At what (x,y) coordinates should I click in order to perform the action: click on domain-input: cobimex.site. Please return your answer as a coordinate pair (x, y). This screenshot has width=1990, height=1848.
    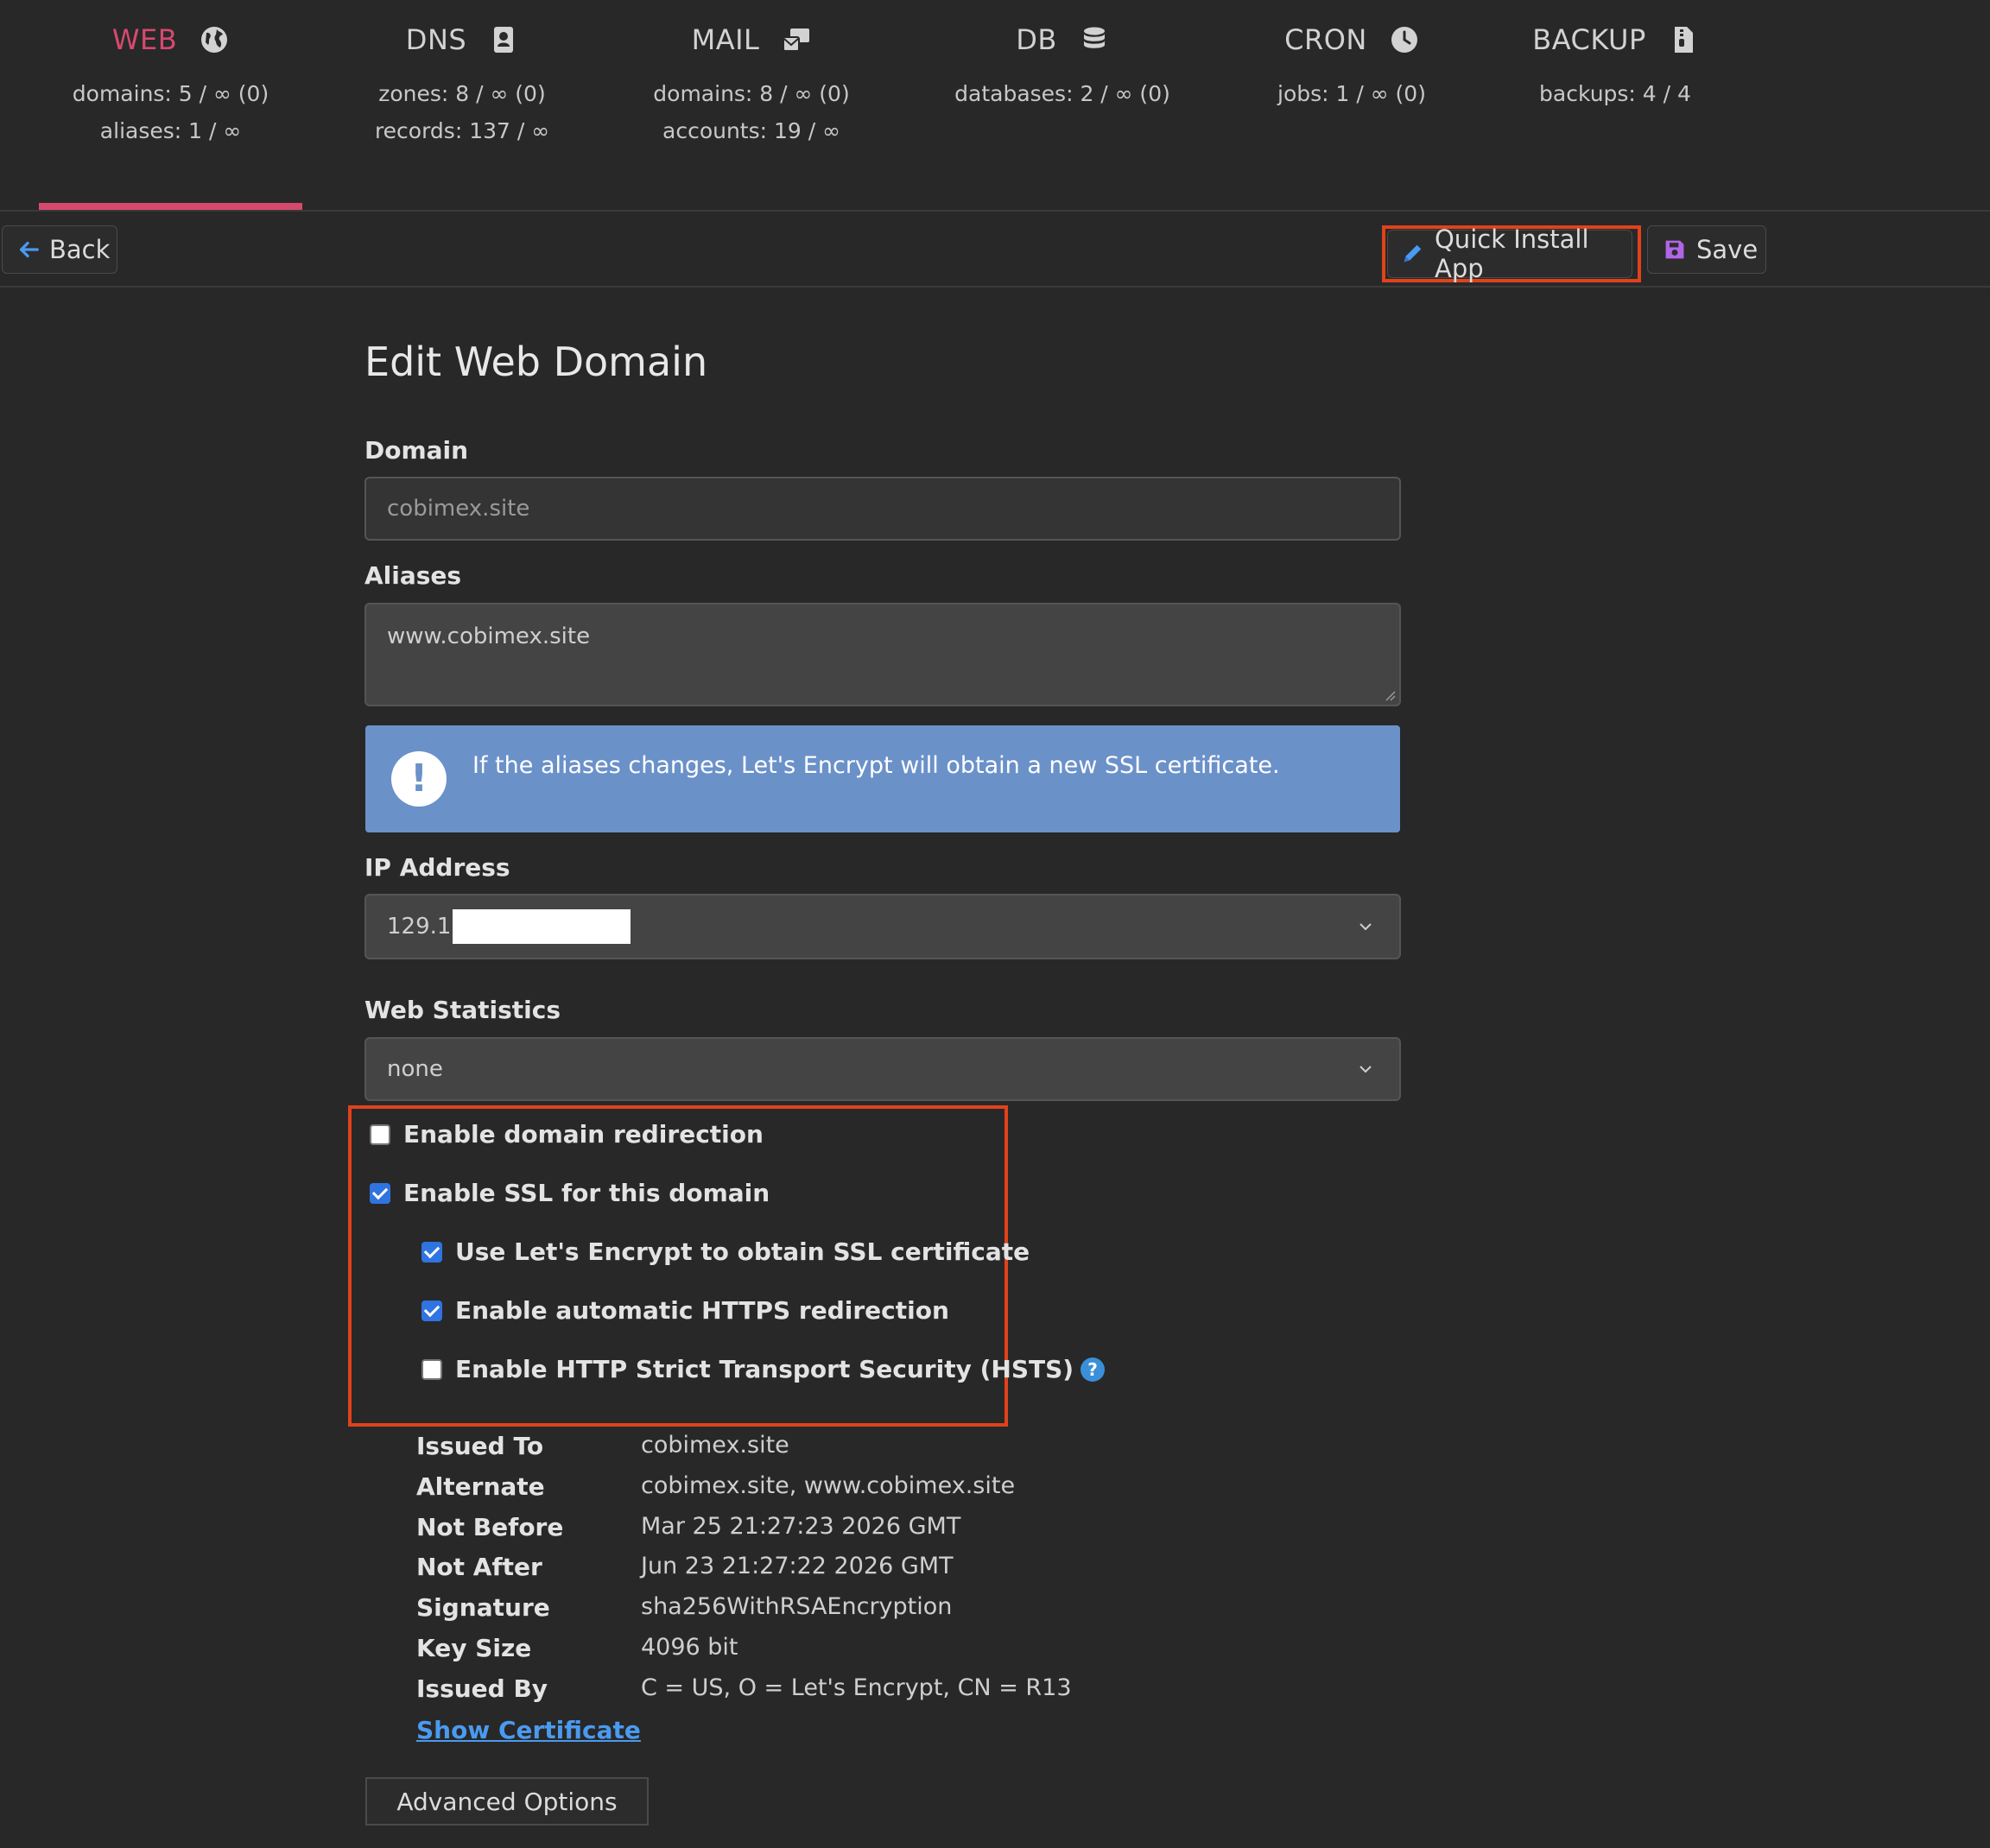
    Looking at the image, I should click on (882, 509).